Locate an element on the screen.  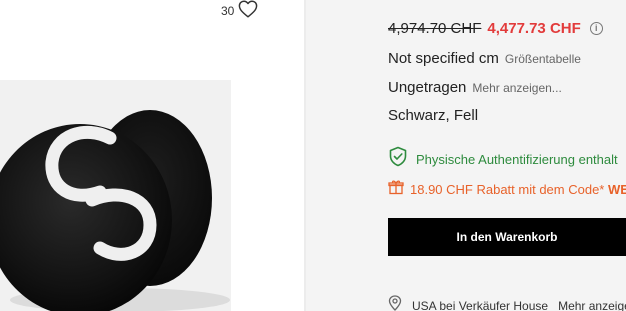
sale-price: 4,477.73 CHF is located at coordinates (534, 28).